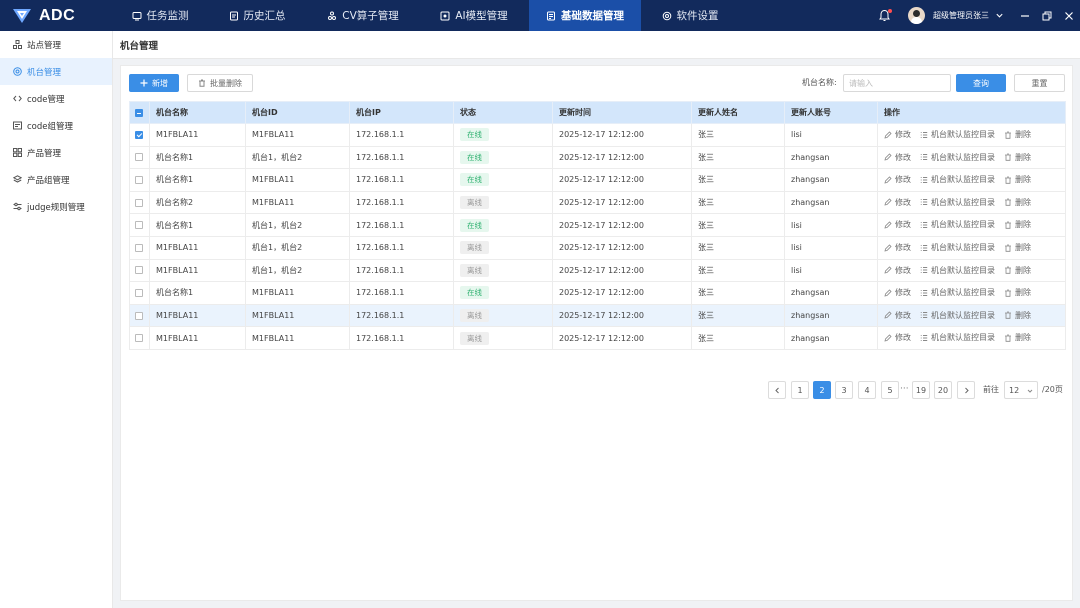 The height and width of the screenshot is (608, 1080). What do you see at coordinates (585, 15) in the screenshot?
I see `nav-basic-data: 基础数据管理` at bounding box center [585, 15].